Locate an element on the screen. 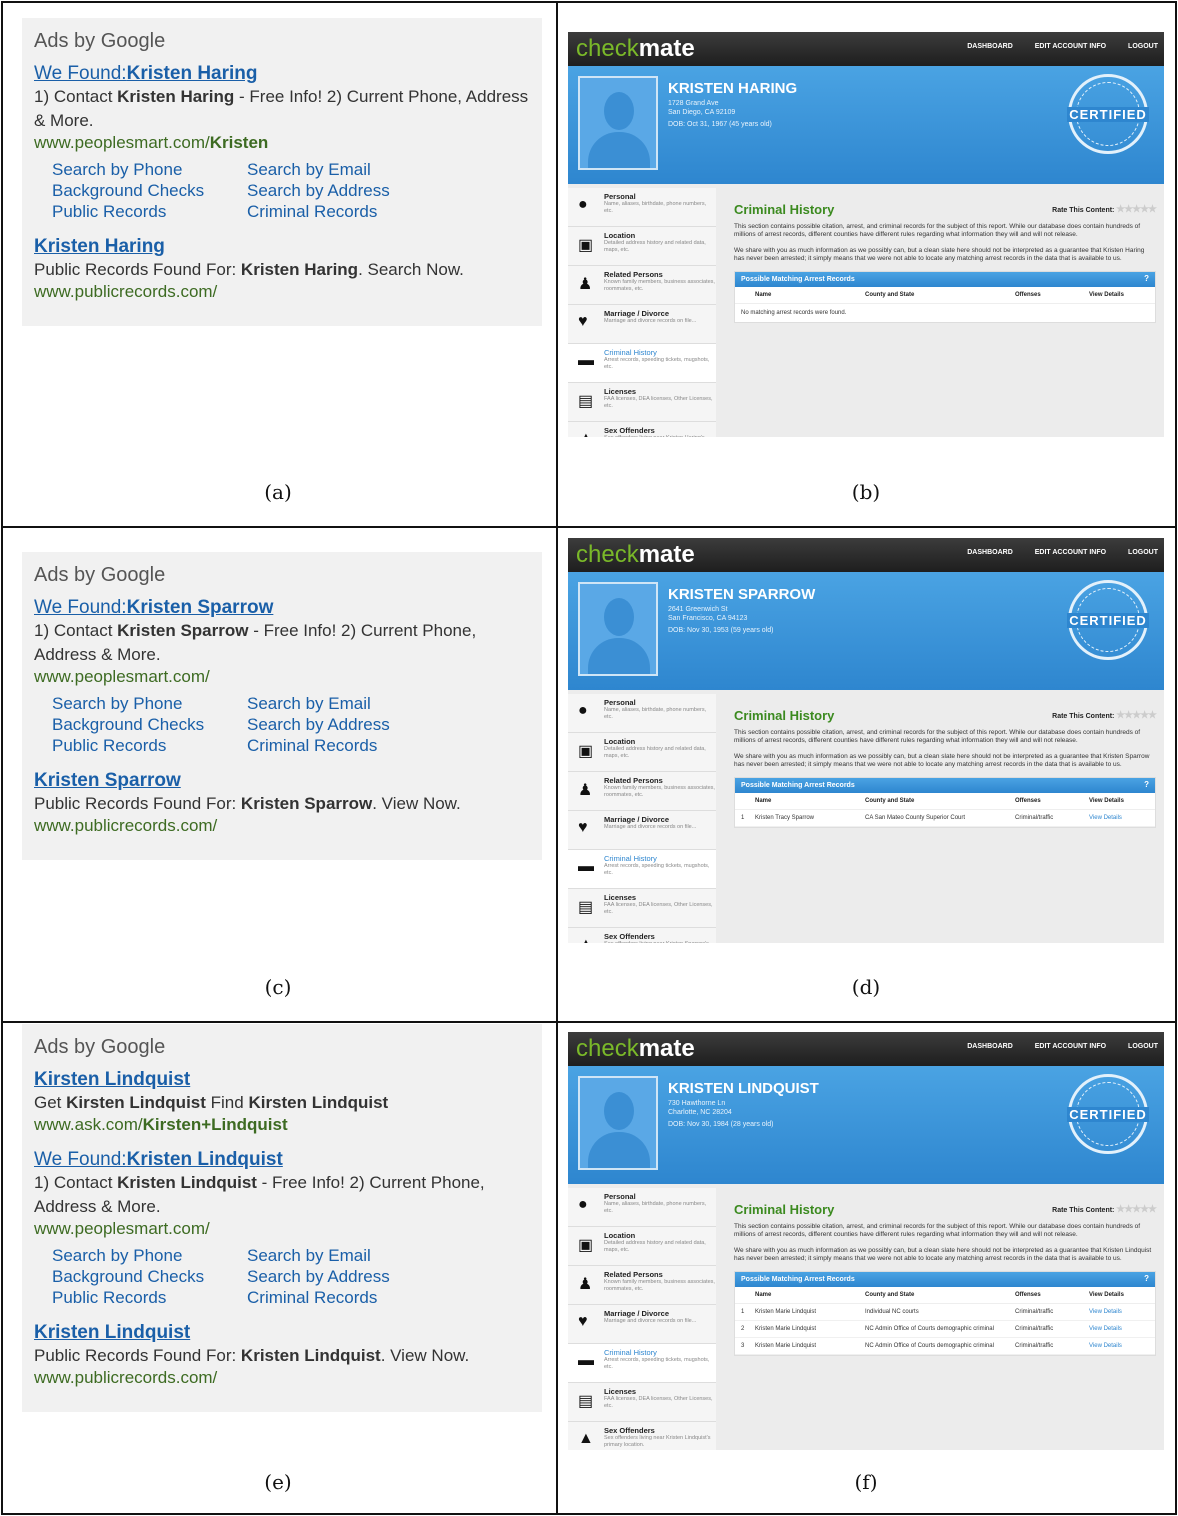  ad-display-url: www.peoplesmart.com/Kristen is located at coordinates (282, 143).